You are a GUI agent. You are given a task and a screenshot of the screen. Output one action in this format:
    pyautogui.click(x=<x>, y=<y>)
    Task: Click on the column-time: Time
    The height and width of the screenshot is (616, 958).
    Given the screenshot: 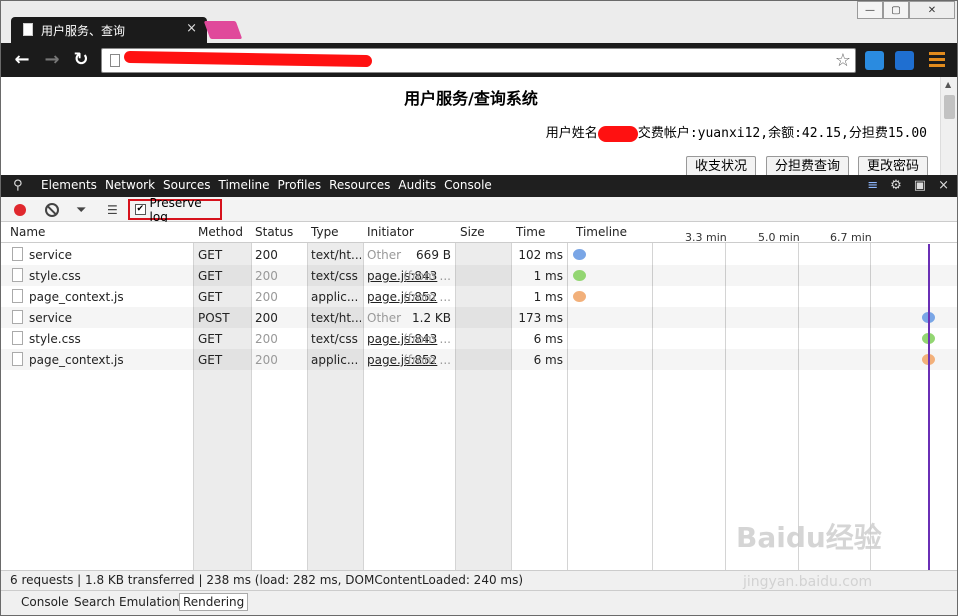 What is the action you would take?
    pyautogui.click(x=530, y=232)
    